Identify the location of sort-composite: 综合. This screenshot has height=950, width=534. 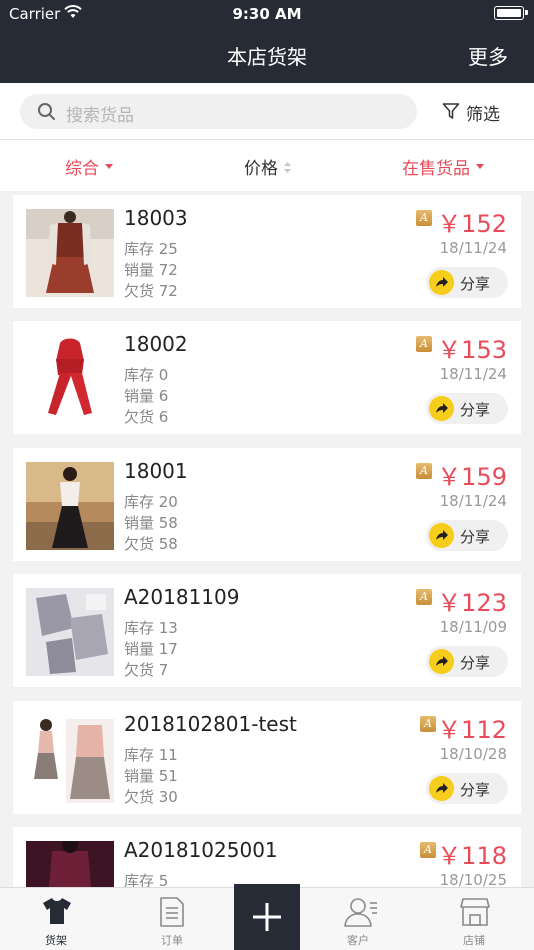
(89, 166).